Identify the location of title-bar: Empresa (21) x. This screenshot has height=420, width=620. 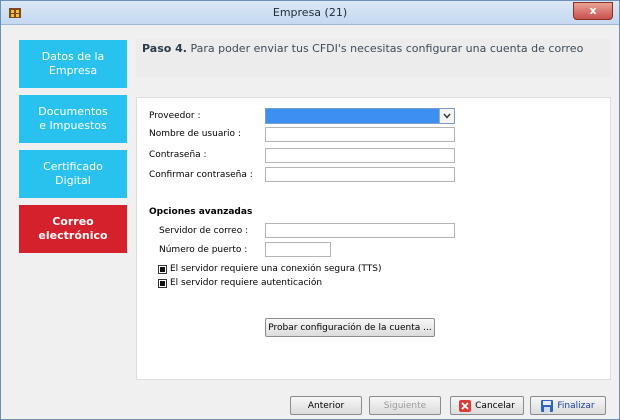
(310, 13).